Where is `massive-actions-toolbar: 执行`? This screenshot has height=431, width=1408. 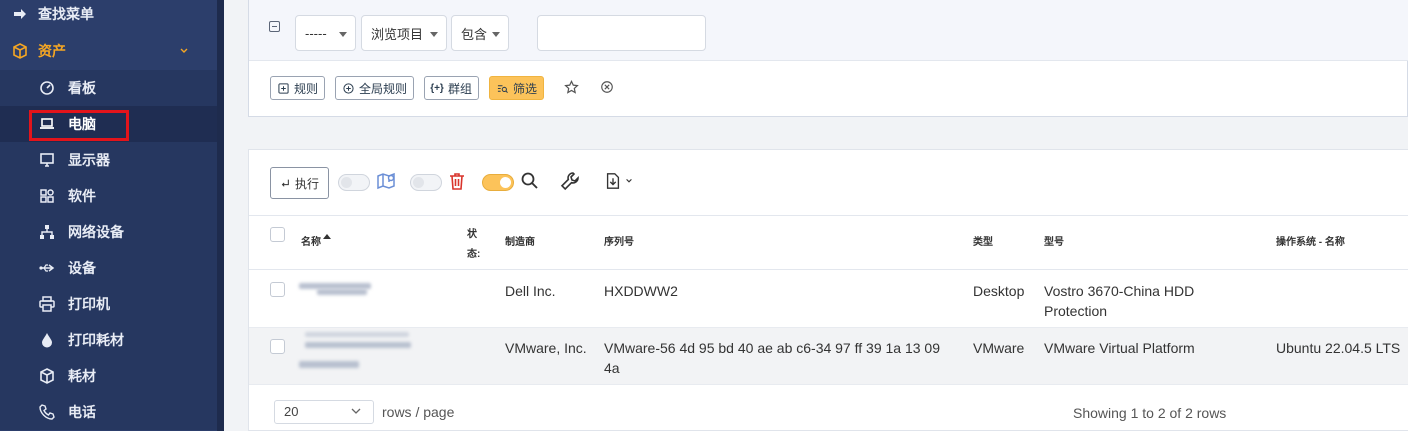 massive-actions-toolbar: 执行 is located at coordinates (828, 183).